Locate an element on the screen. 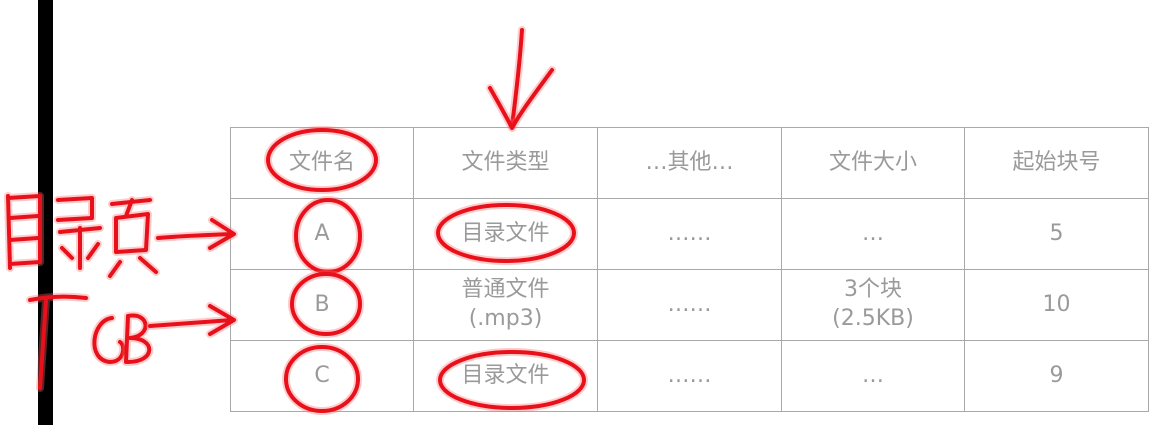  handwritten-label-directory-entry is located at coordinates (82, 236).